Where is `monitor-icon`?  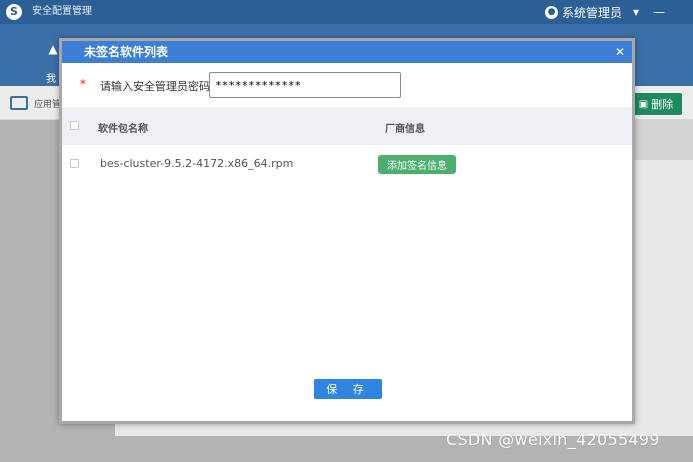 monitor-icon is located at coordinates (19, 103).